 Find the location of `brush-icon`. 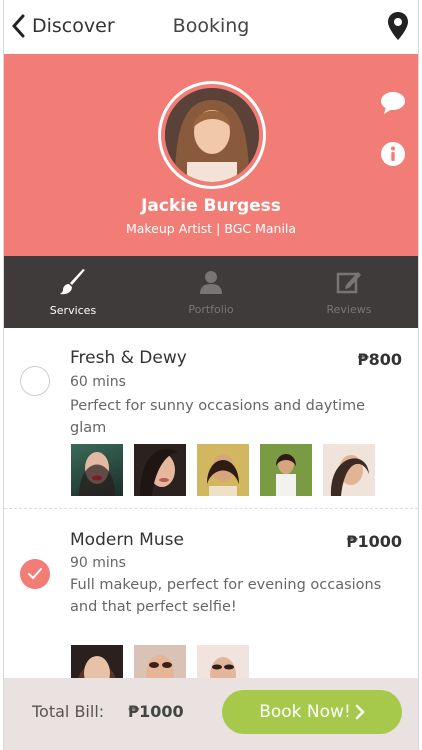

brush-icon is located at coordinates (72, 281).